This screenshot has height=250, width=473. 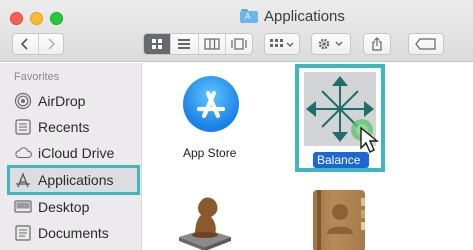 I want to click on contacts-book-icon, so click(x=341, y=220).